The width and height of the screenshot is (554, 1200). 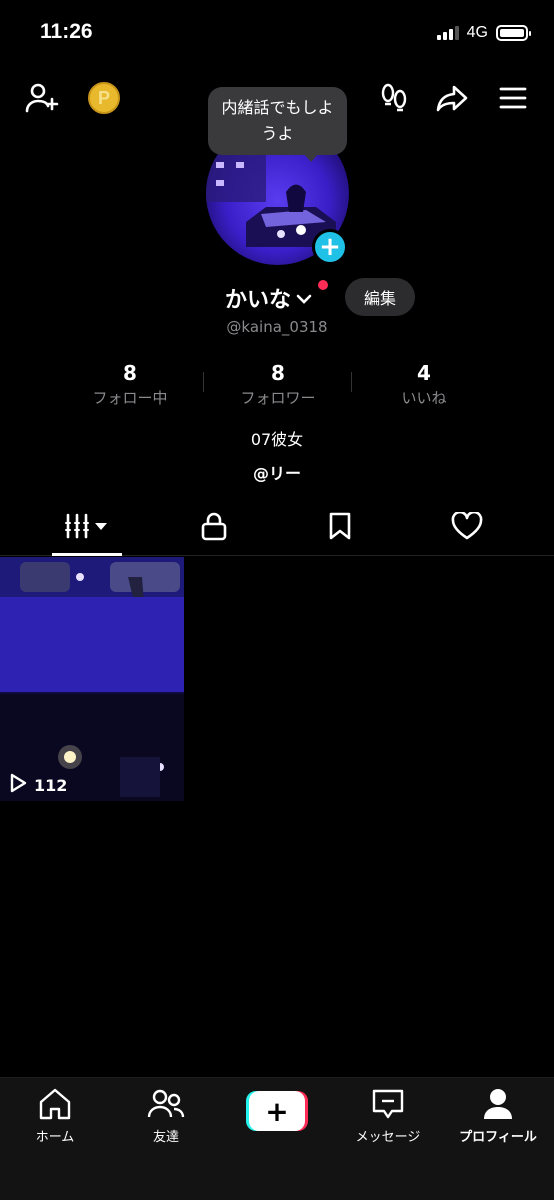 I want to click on notification-dot, so click(x=323, y=285).